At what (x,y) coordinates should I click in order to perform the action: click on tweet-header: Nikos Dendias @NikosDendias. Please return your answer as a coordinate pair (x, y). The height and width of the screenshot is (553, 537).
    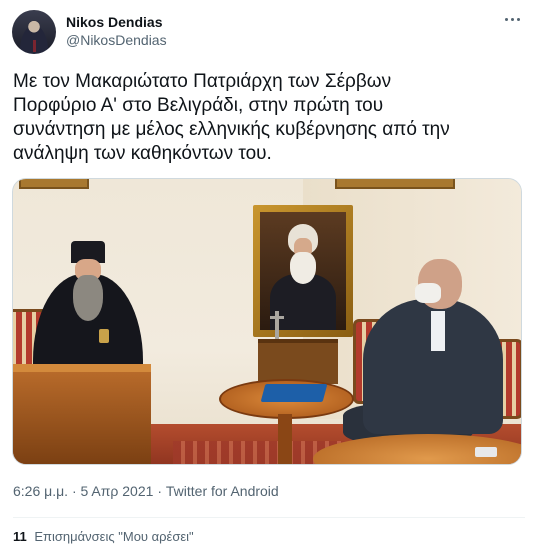
    Looking at the image, I should click on (268, 33).